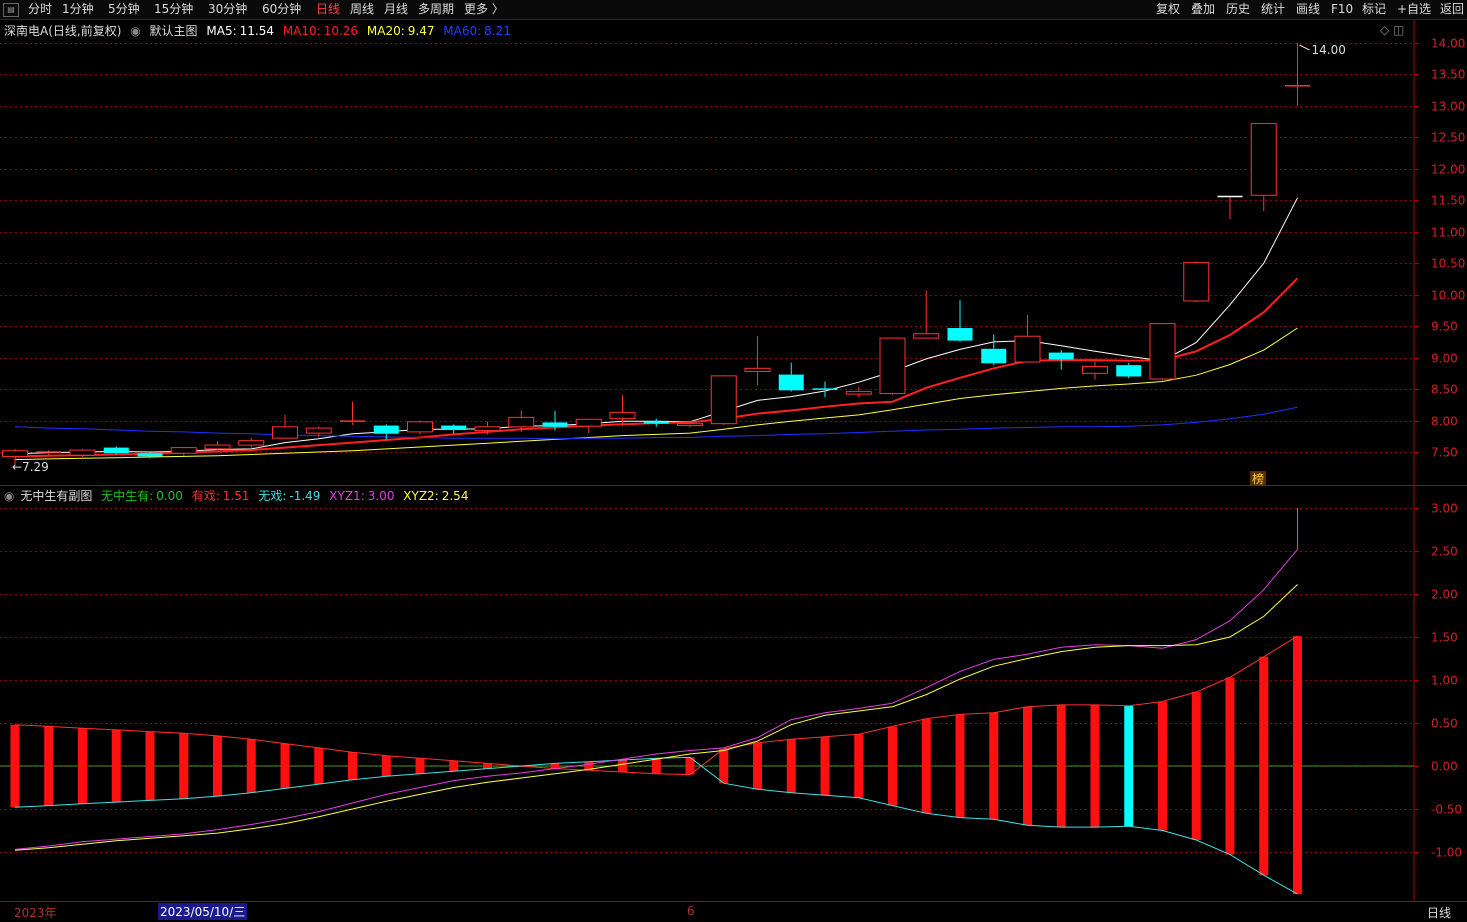  Describe the element at coordinates (11, 10) in the screenshot. I see `app-menu-icon: ▤` at that location.